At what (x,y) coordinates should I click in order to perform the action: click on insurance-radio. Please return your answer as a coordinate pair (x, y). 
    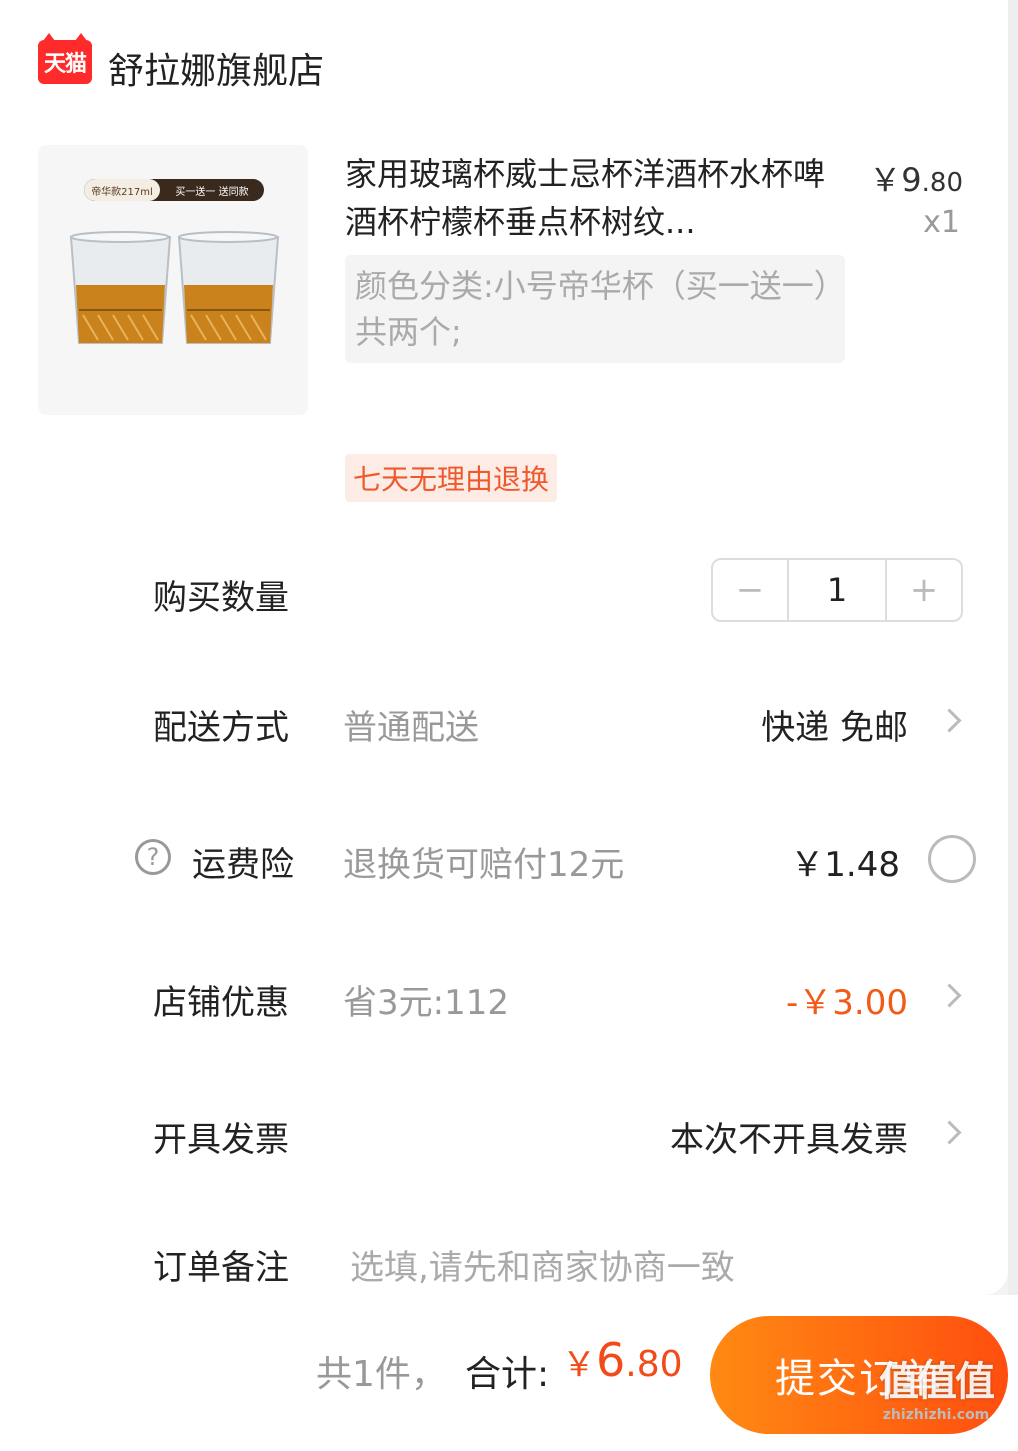
    Looking at the image, I should click on (952, 859).